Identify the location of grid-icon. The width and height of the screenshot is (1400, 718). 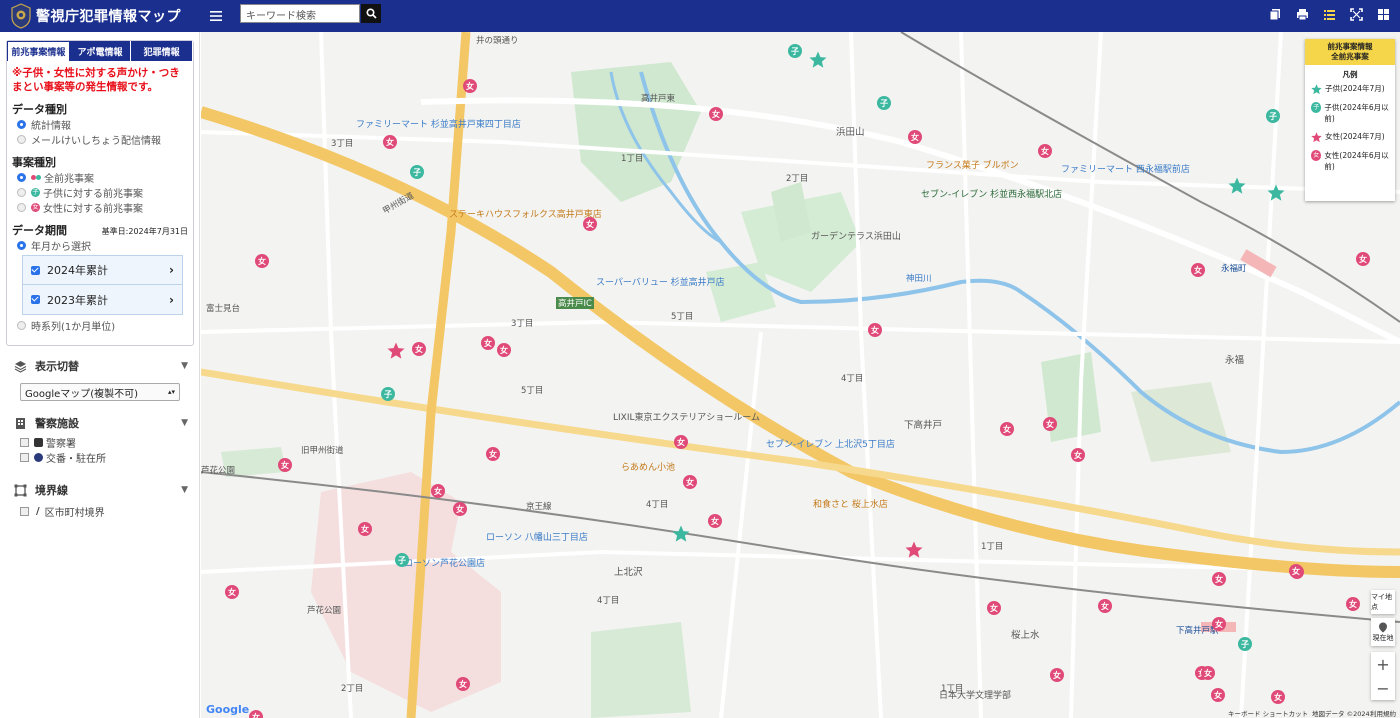
(1383, 14).